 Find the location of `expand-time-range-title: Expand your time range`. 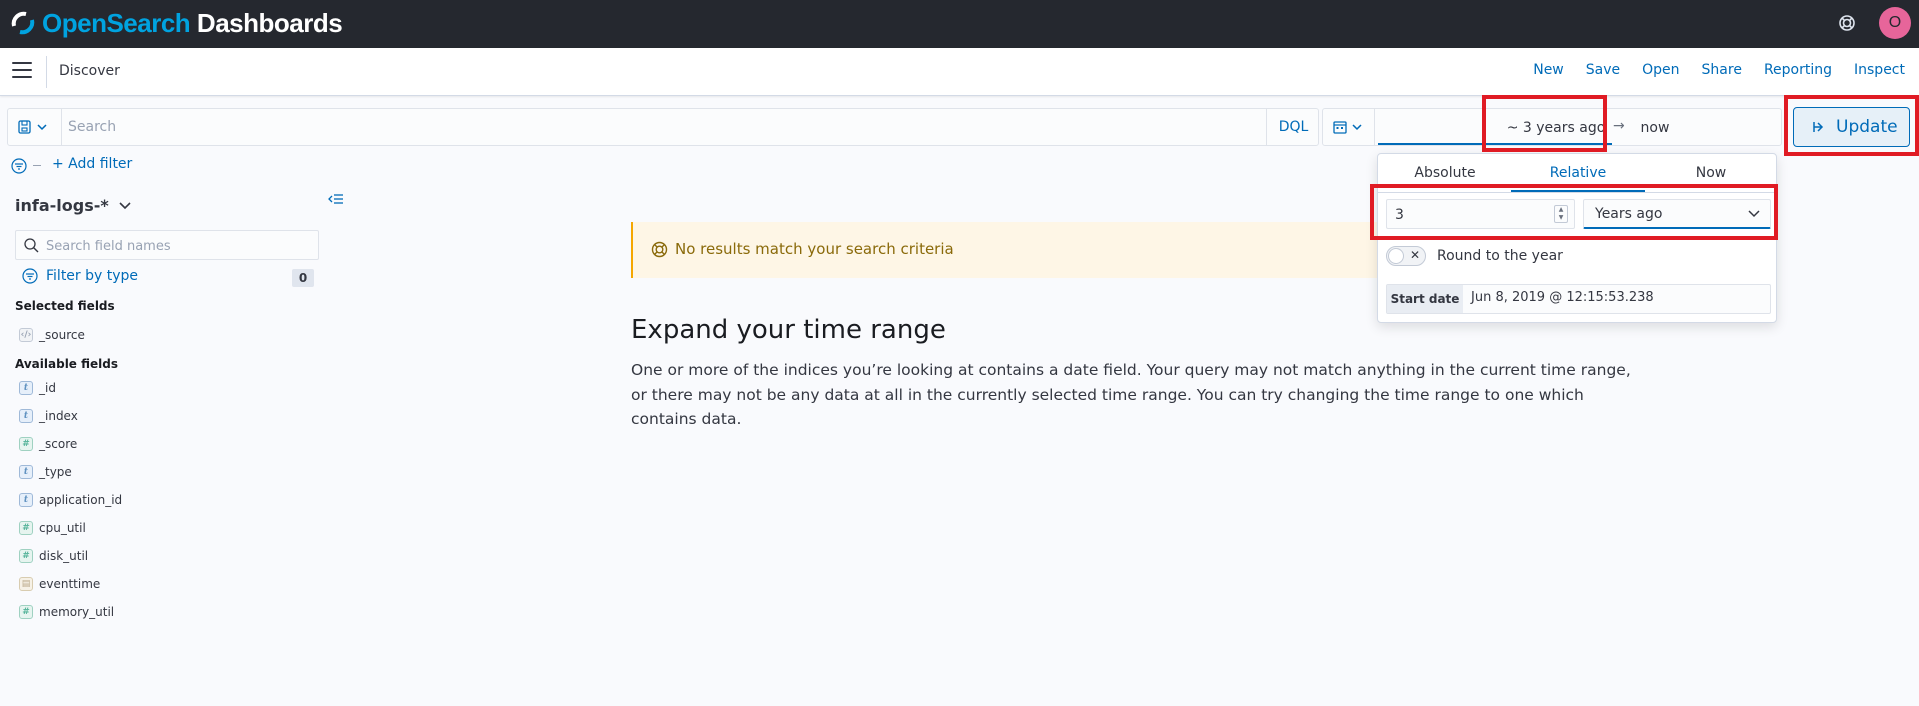

expand-time-range-title: Expand your time range is located at coordinates (788, 330).